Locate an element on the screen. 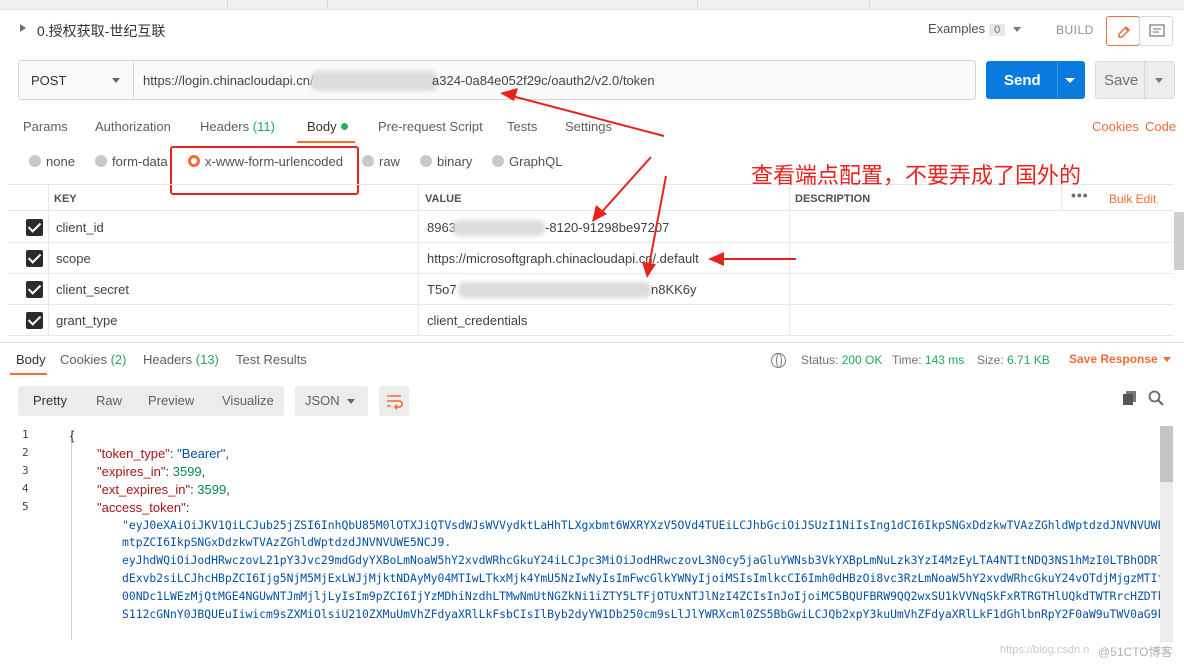 The image size is (1184, 664). copy-icon is located at coordinates (1130, 398).